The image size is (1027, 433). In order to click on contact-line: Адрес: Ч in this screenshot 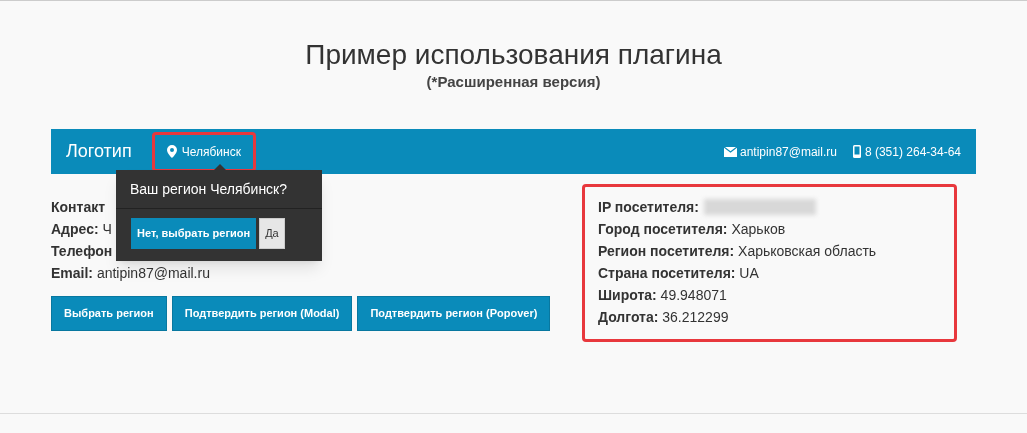, I will do `click(81, 229)`.